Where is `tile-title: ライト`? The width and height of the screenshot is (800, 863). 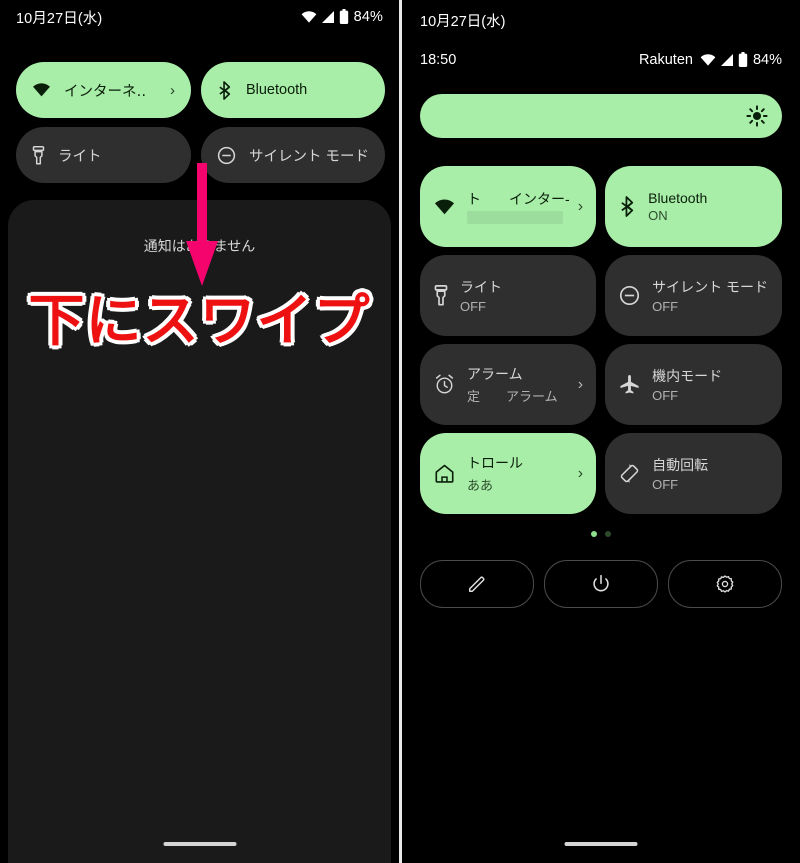 tile-title: ライト is located at coordinates (481, 287).